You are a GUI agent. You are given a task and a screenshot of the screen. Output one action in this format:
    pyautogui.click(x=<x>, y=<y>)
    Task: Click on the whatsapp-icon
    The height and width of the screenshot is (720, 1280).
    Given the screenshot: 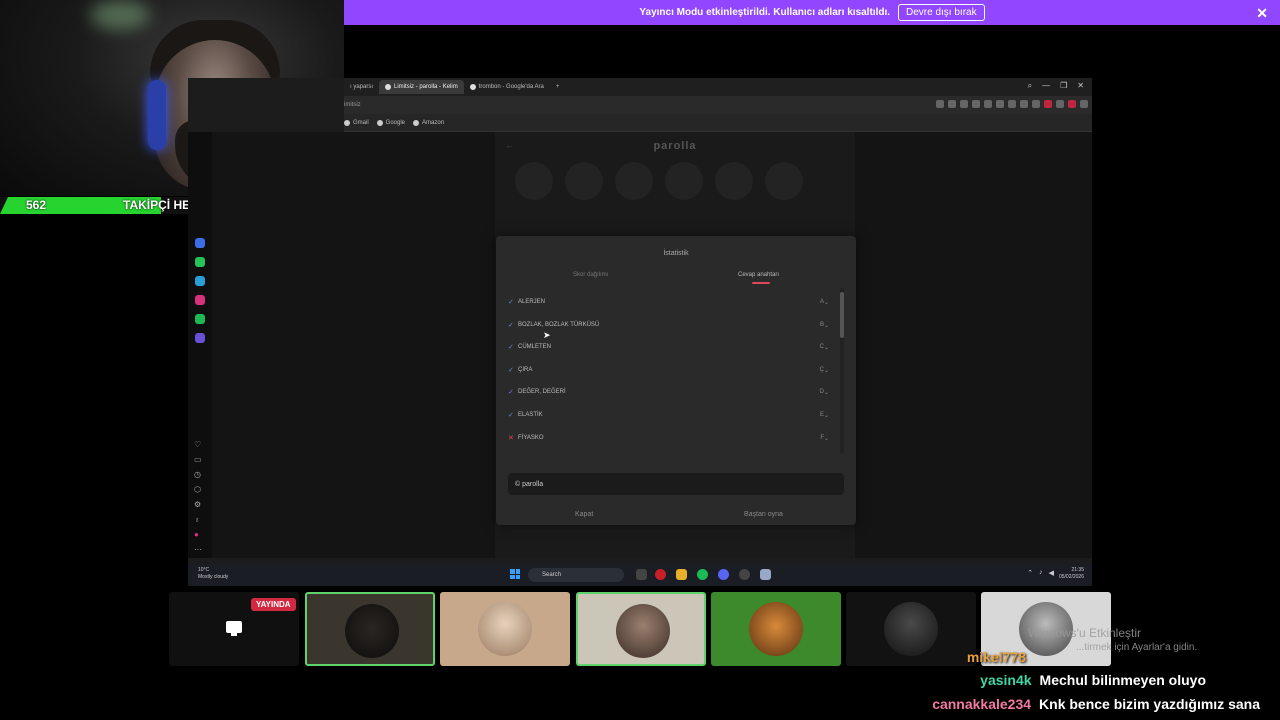 What is the action you would take?
    pyautogui.click(x=200, y=262)
    